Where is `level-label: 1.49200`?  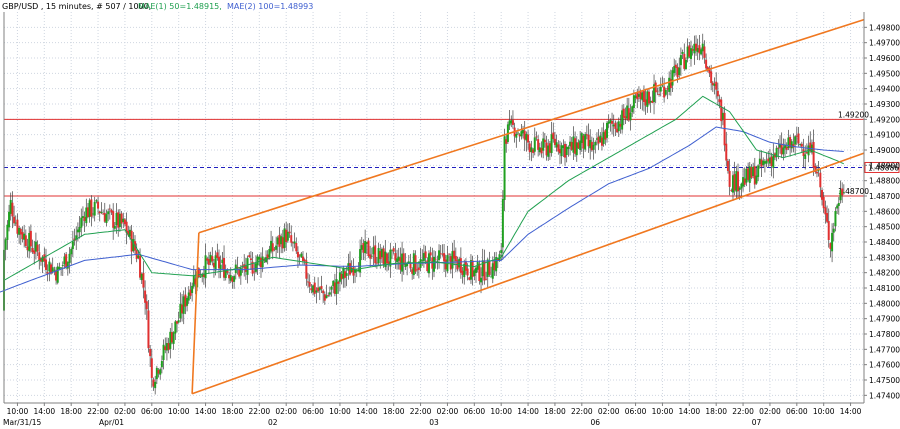 level-label: 1.49200 is located at coordinates (853, 114).